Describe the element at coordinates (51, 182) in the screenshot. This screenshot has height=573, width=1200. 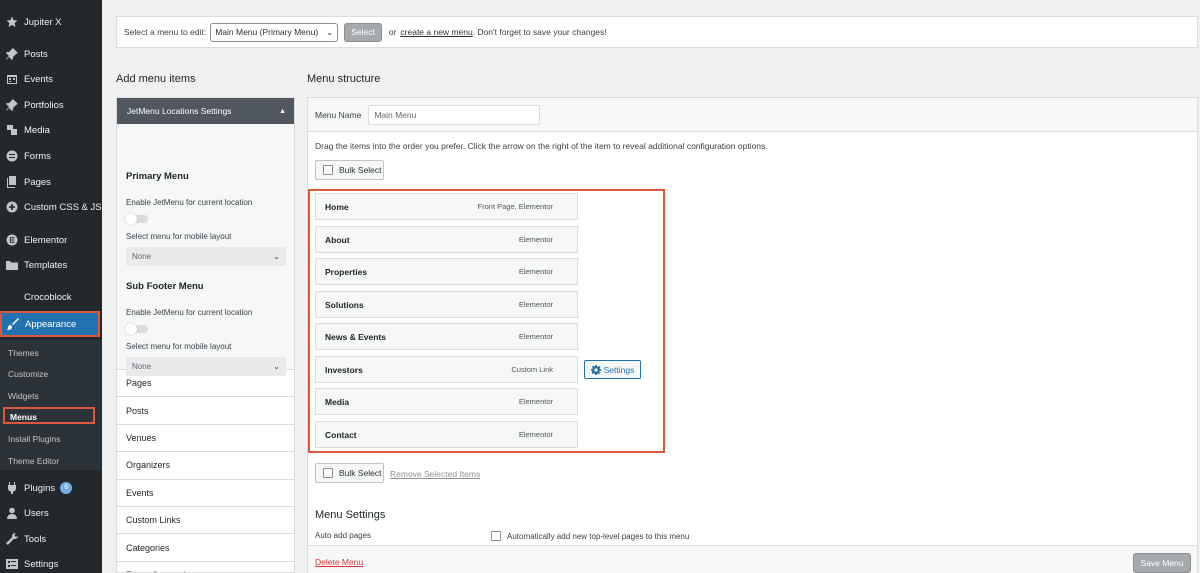
I see `sidebar-item-pages: Pages` at that location.